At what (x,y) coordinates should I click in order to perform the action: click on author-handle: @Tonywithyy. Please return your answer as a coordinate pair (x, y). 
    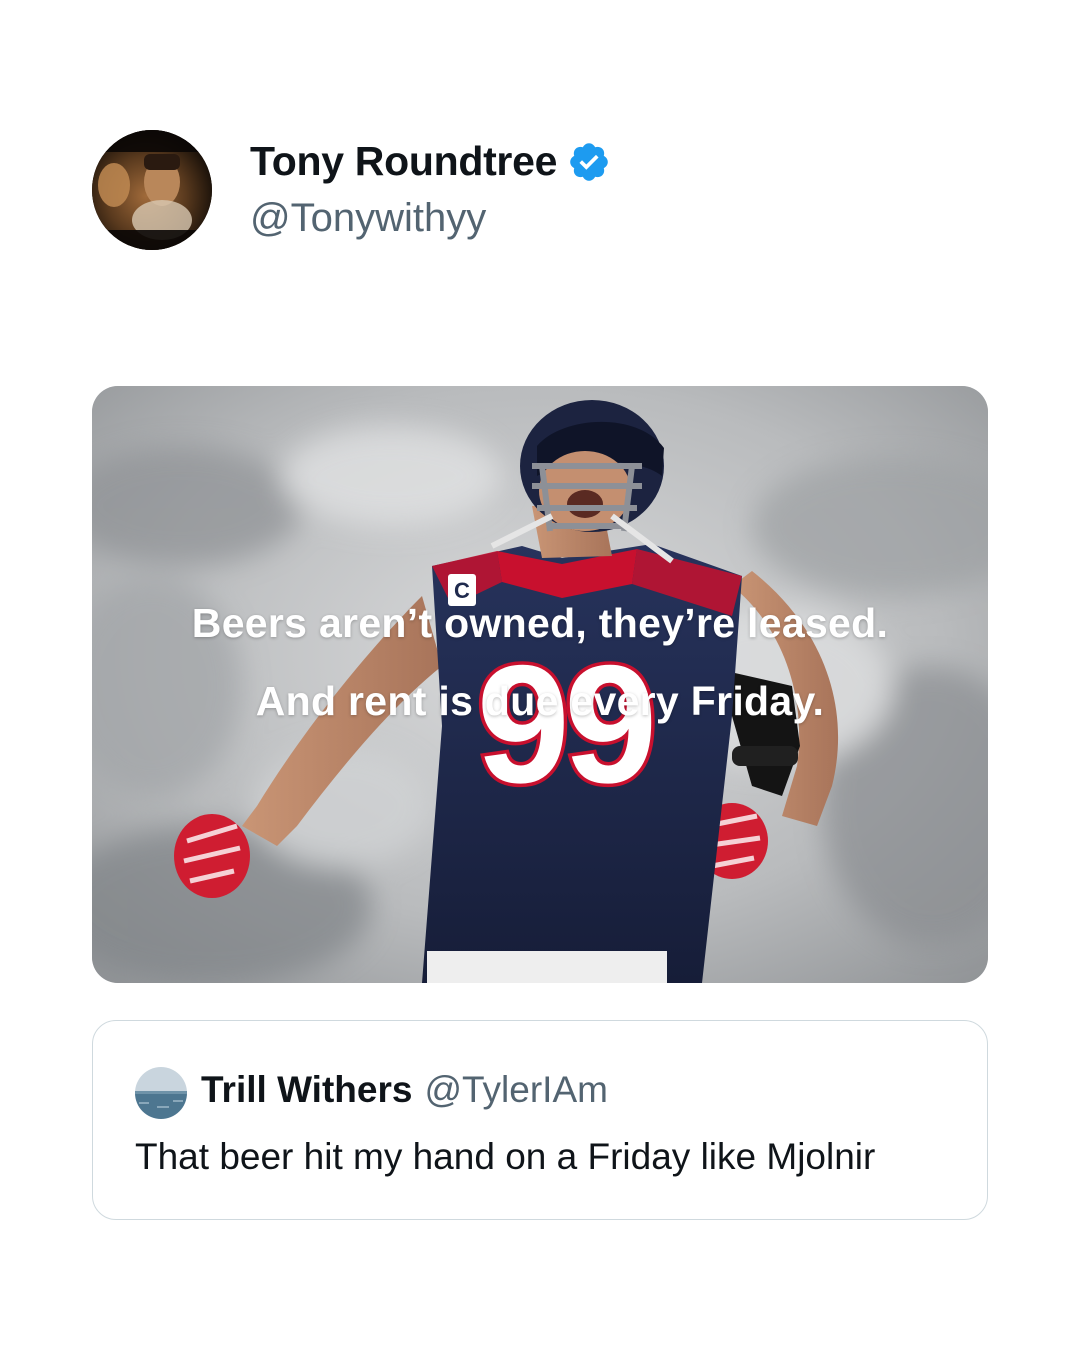
    Looking at the image, I should click on (368, 218).